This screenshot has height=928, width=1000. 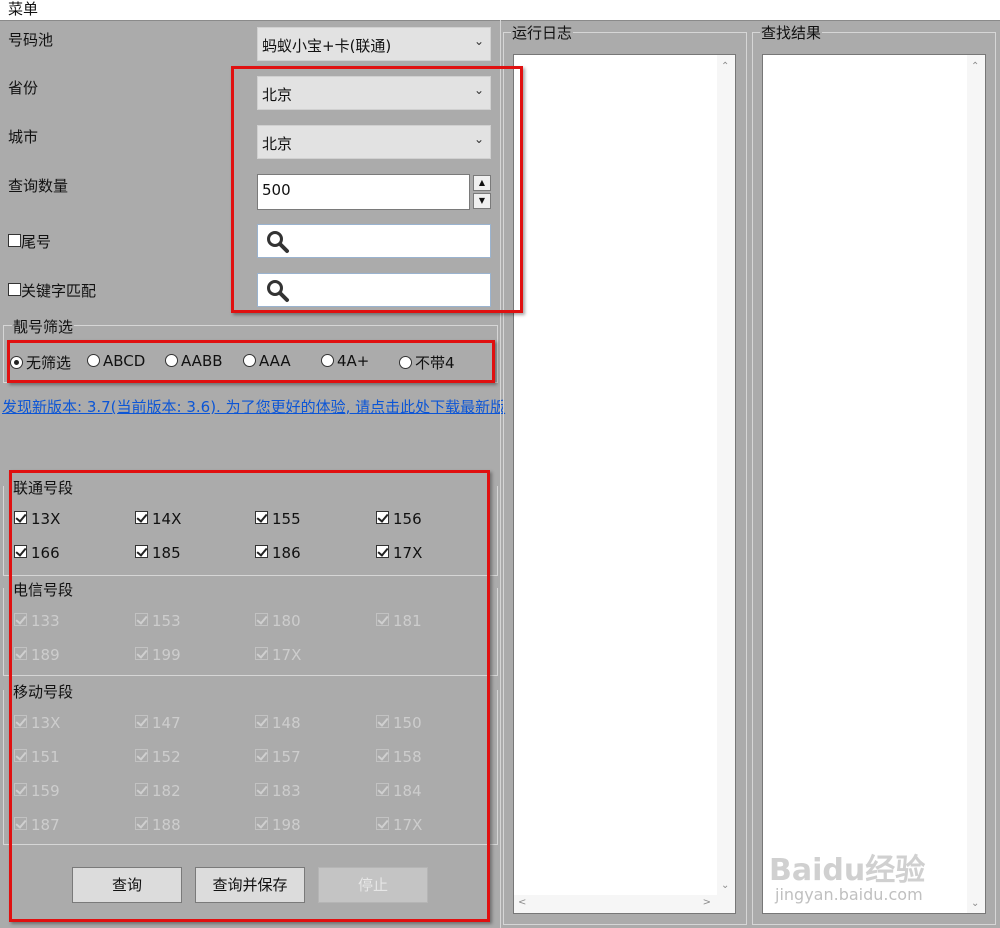 I want to click on menu-bar: 菜单, so click(x=500, y=10).